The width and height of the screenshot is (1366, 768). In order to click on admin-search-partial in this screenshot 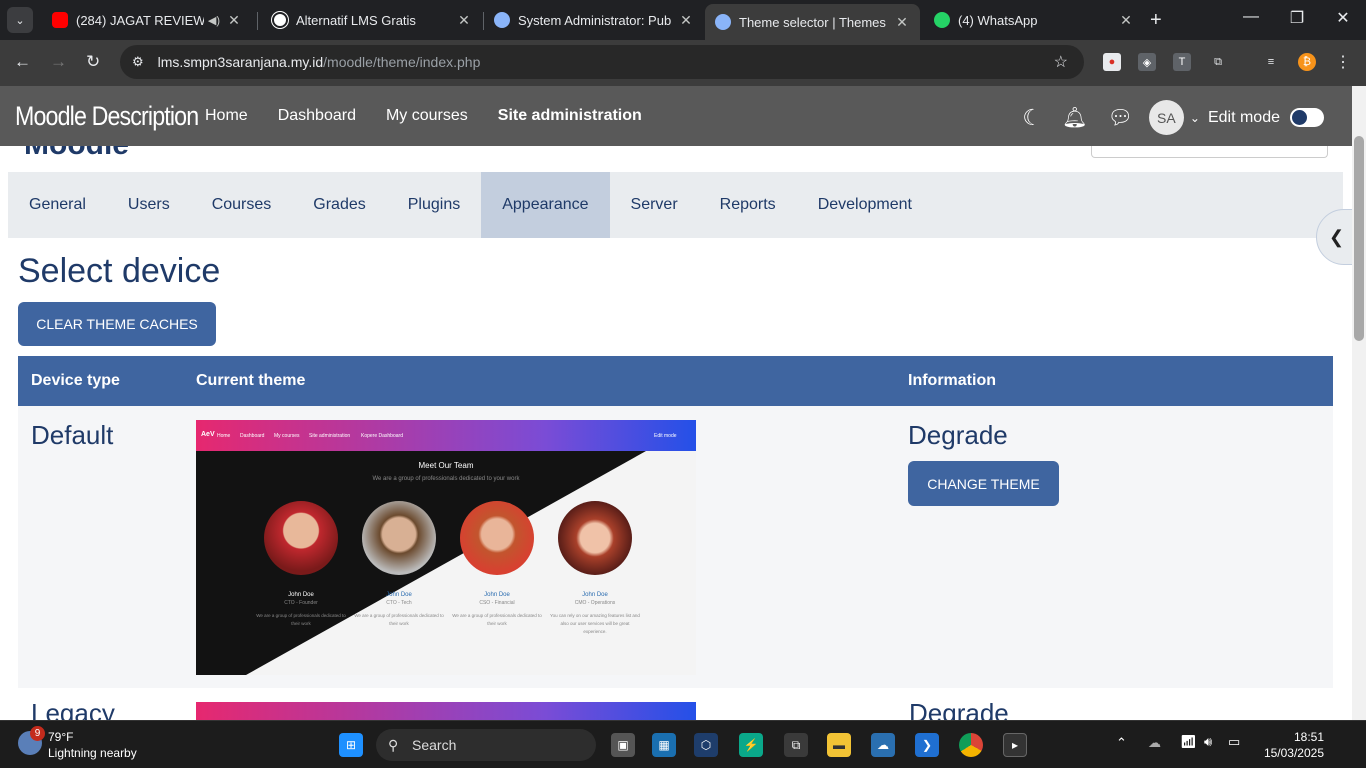, I will do `click(1209, 152)`.